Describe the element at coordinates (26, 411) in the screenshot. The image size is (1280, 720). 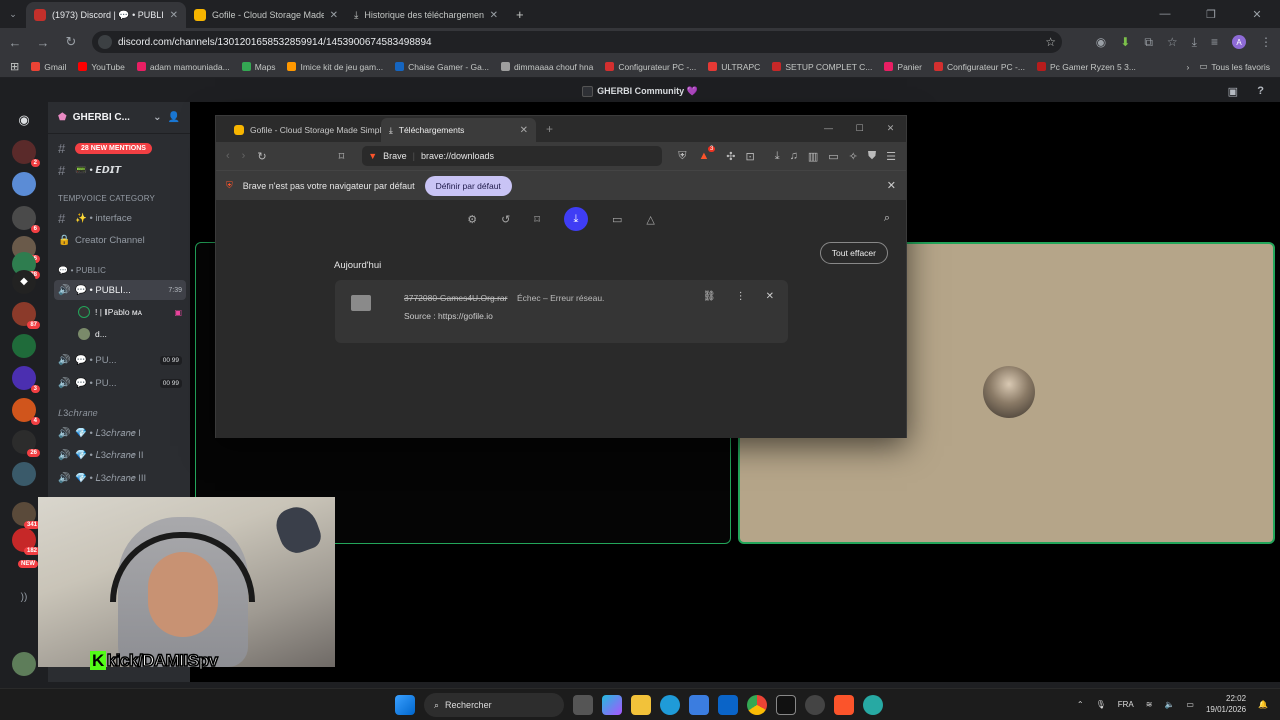
I see `guild-icon: 4` at that location.